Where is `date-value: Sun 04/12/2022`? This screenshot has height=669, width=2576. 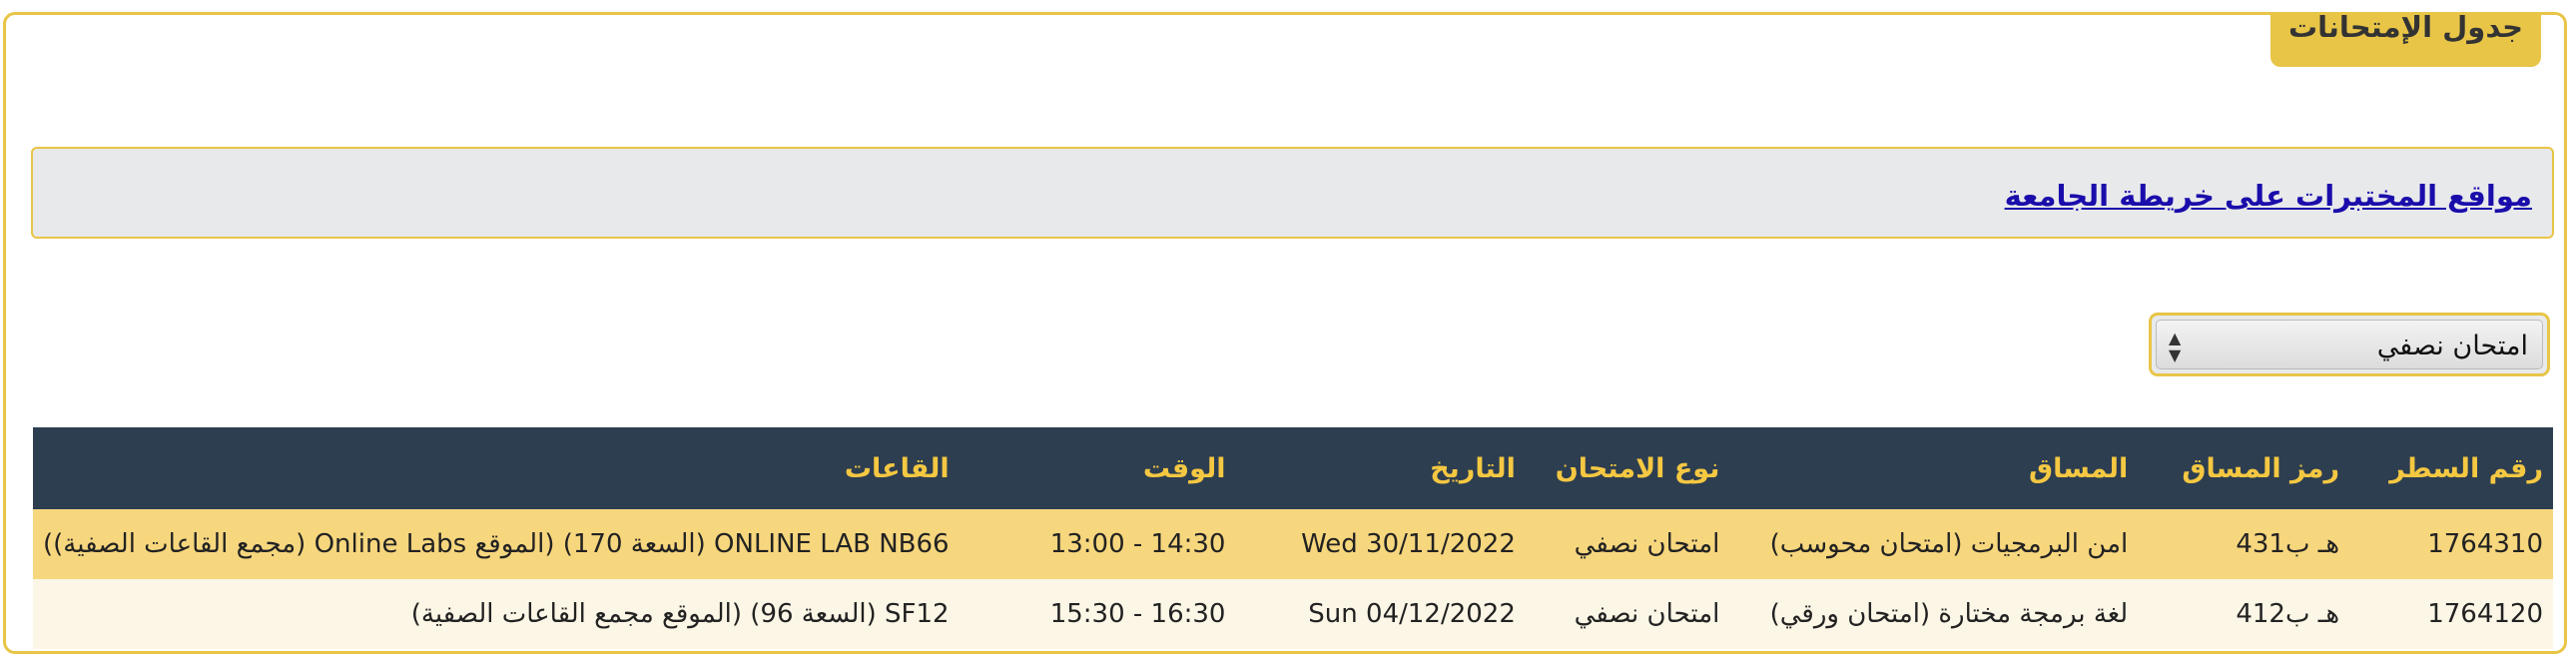
date-value: Sun 04/12/2022 is located at coordinates (1412, 614).